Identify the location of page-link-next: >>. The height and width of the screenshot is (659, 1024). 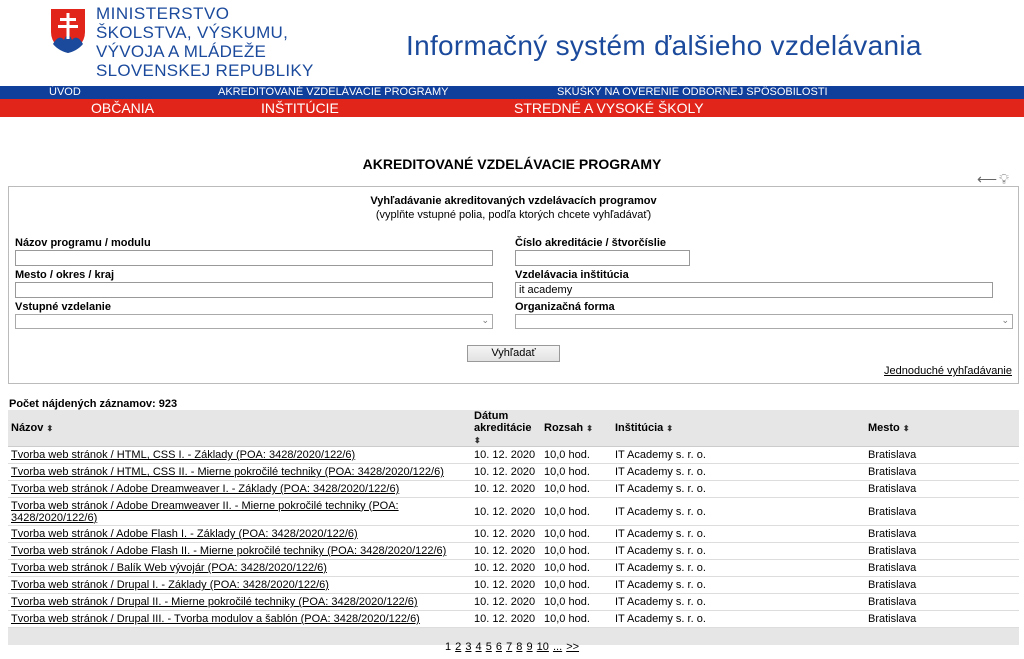
(572, 647).